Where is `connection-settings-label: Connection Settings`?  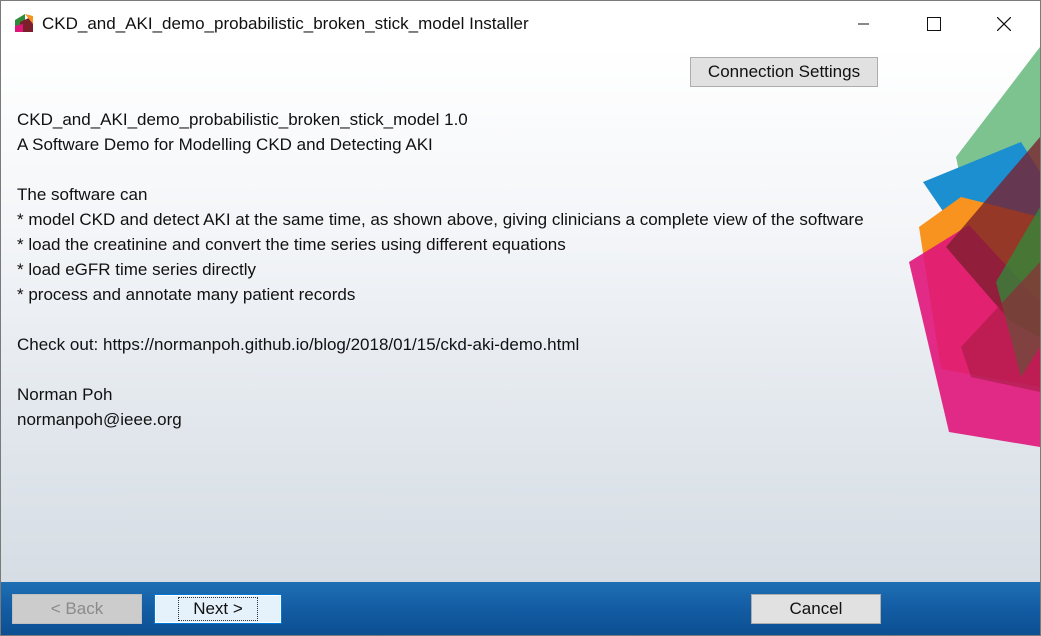
connection-settings-label: Connection Settings is located at coordinates (784, 71).